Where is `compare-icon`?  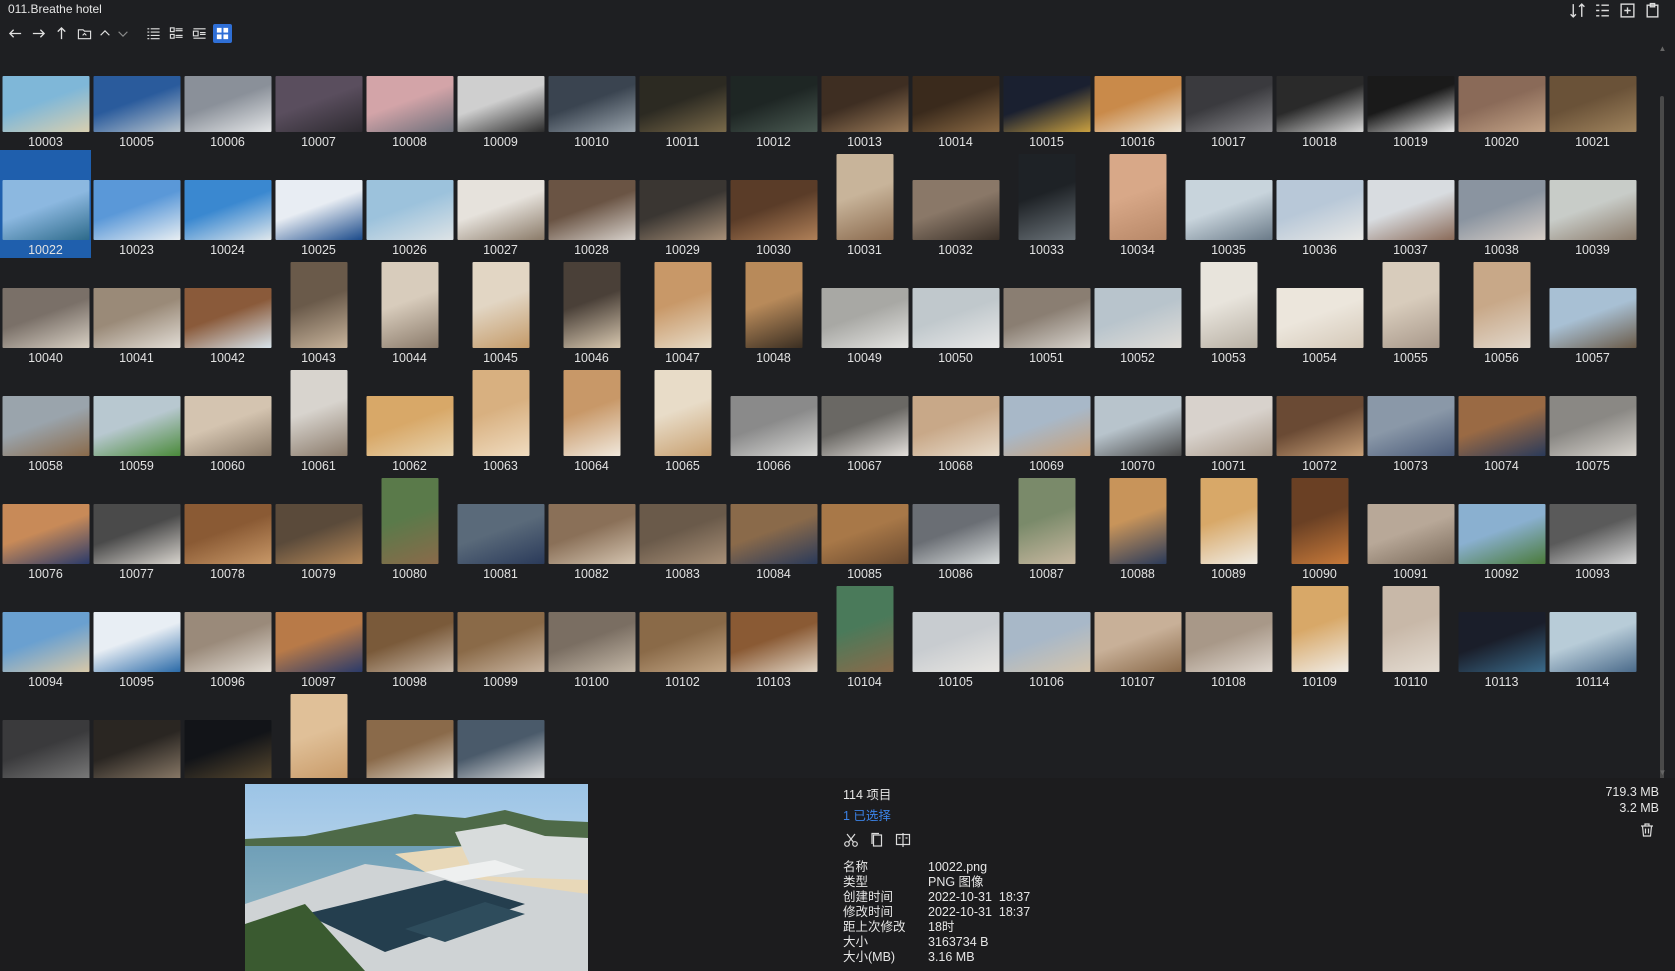
compare-icon is located at coordinates (903, 840).